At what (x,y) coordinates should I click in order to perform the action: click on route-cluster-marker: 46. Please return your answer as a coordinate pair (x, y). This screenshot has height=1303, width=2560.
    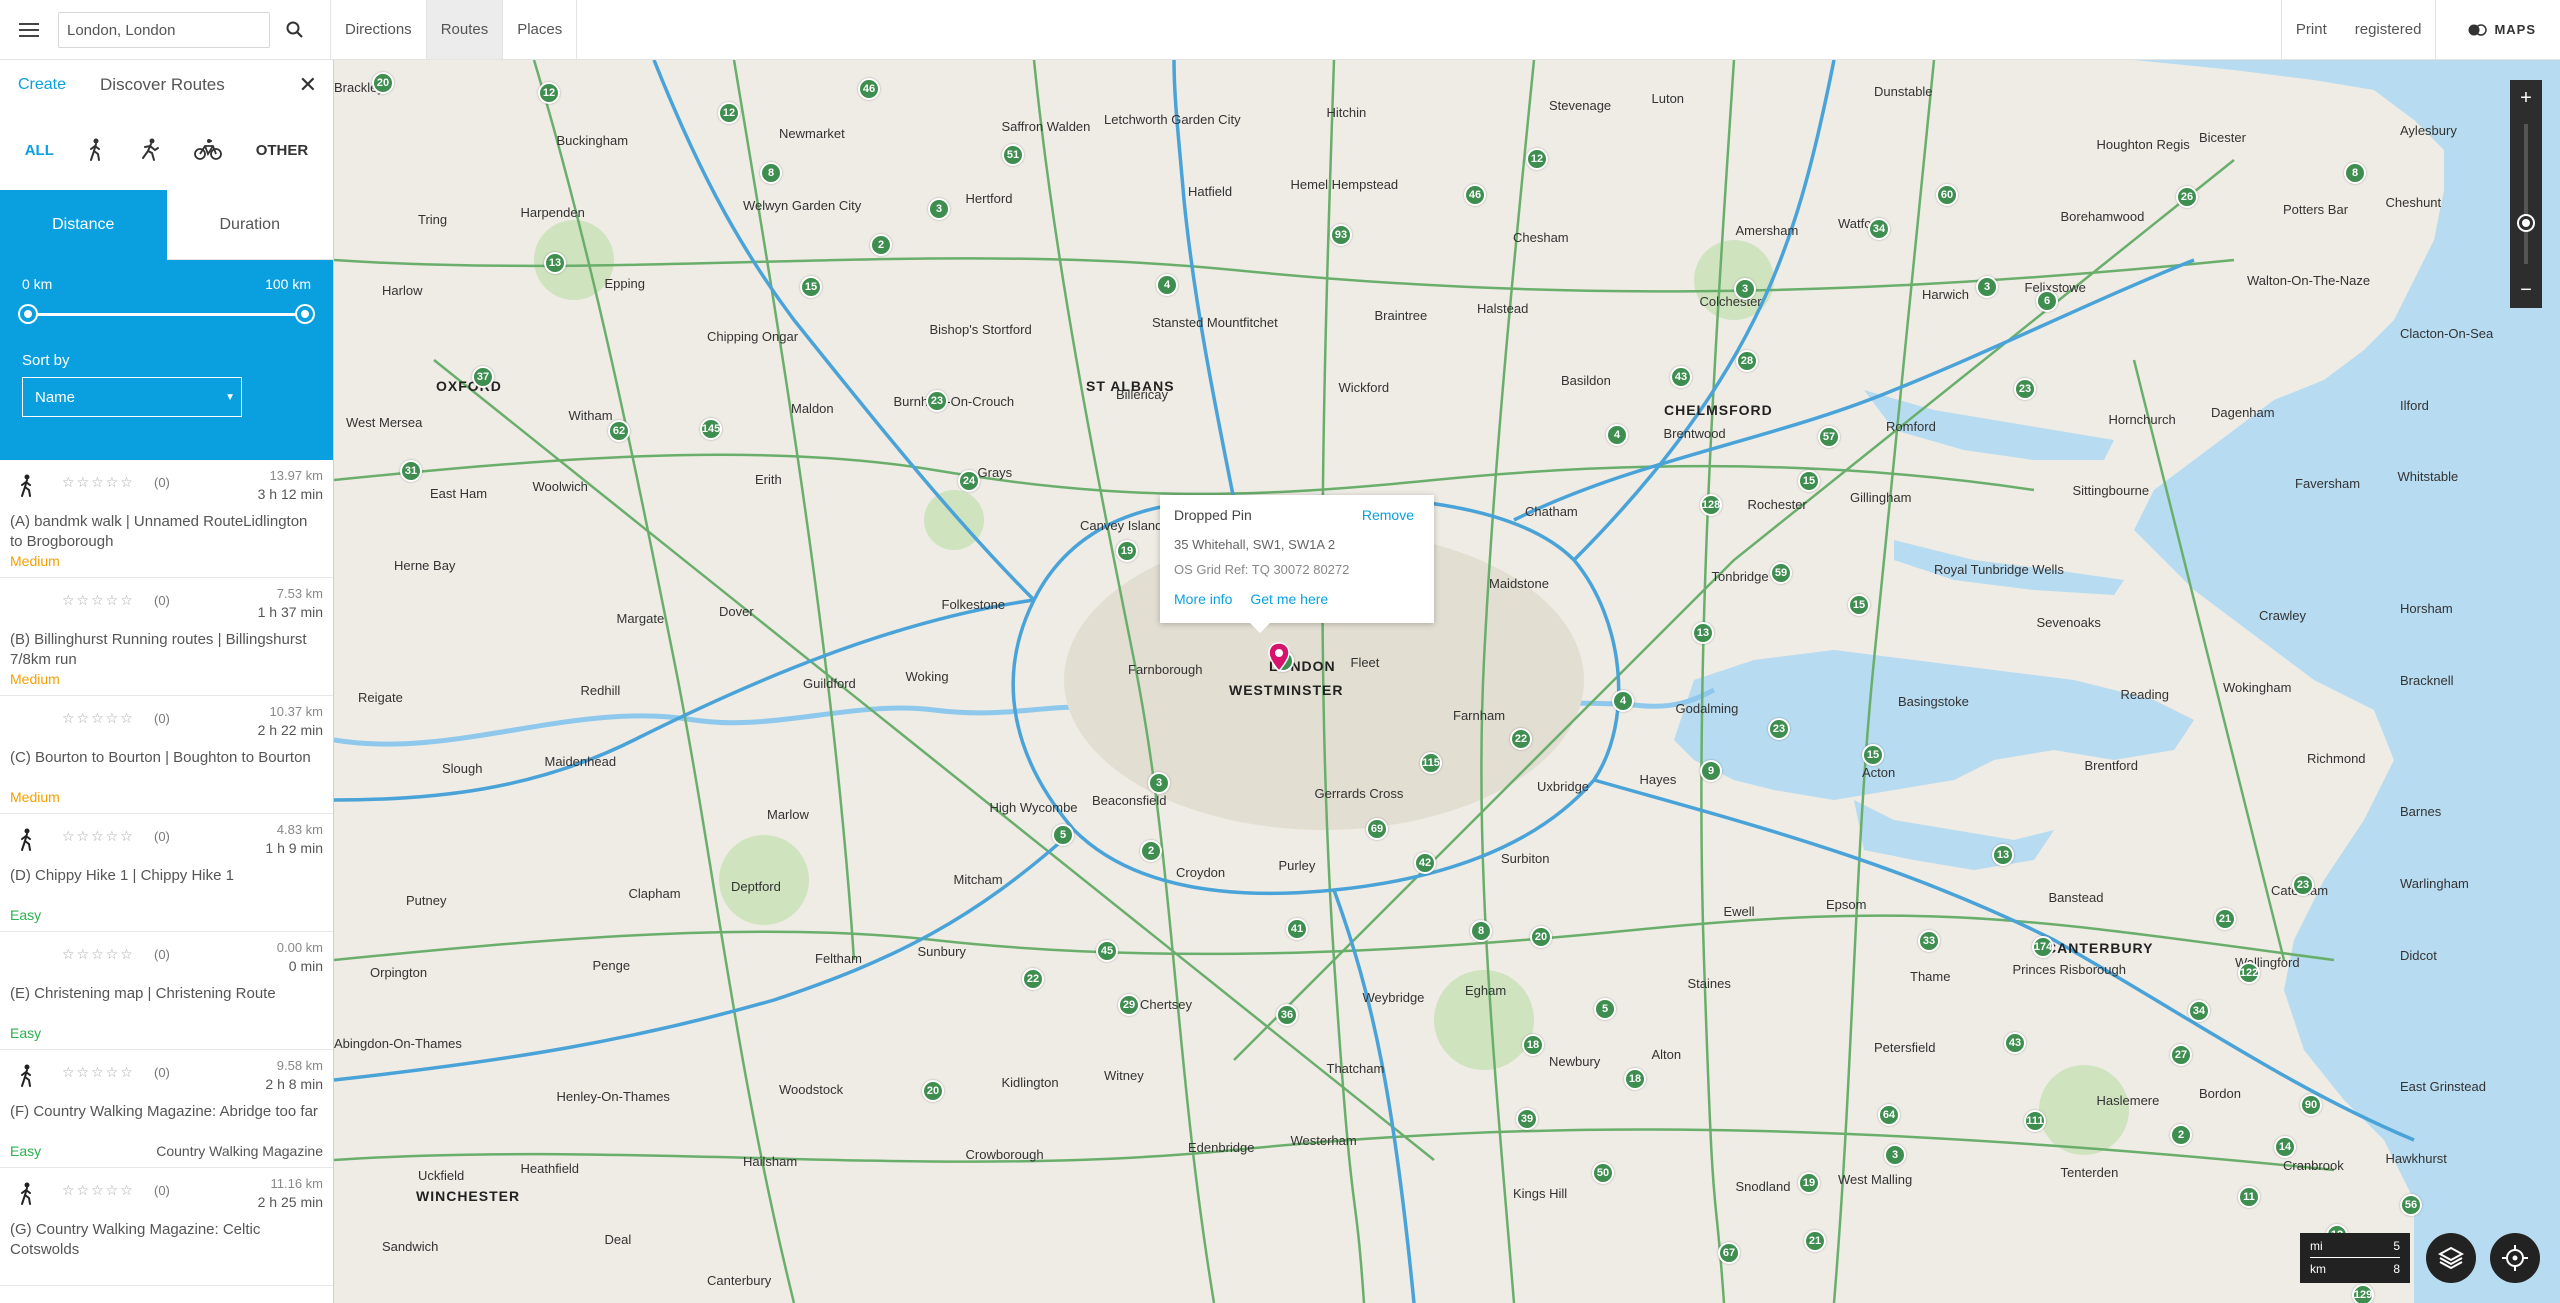
    Looking at the image, I should click on (869, 89).